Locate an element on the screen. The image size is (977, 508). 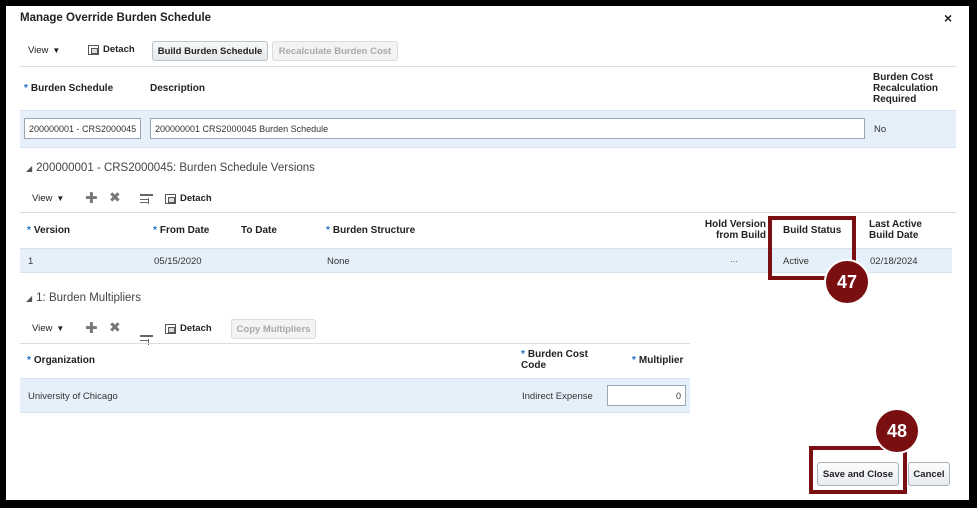
dialog-title: Manage Override Burden Schedule is located at coordinates (116, 18).